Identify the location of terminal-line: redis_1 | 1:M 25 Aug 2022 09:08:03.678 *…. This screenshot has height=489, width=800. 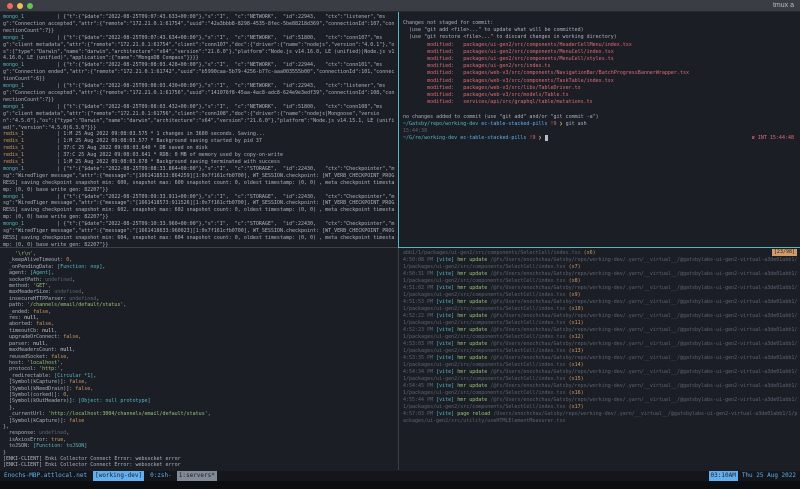
(141, 162).